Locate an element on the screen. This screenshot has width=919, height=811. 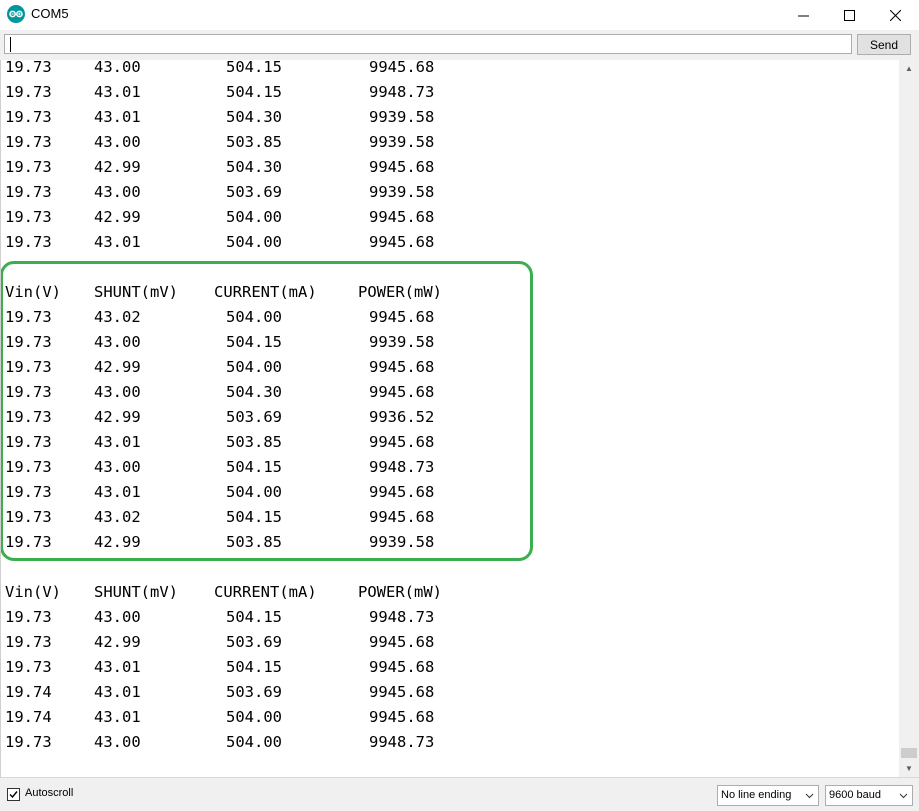
data-row: 19.73 43.00 504.15 9948.73 is located at coordinates (265, 620).